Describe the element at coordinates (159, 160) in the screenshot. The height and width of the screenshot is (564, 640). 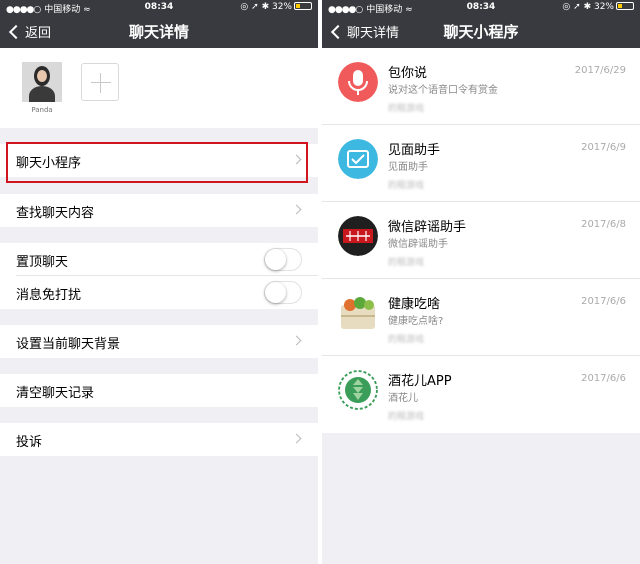
I see `cell-mini-programs: 聊天小程序` at that location.